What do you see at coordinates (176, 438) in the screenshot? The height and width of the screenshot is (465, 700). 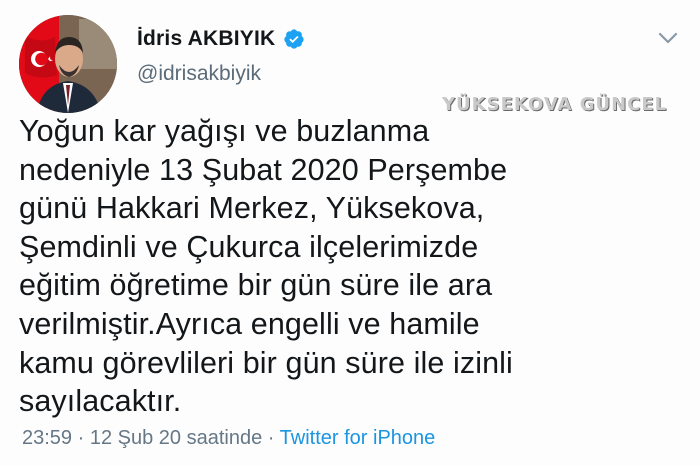 I see `tweet-date: 12 Şub 20 saatinde` at bounding box center [176, 438].